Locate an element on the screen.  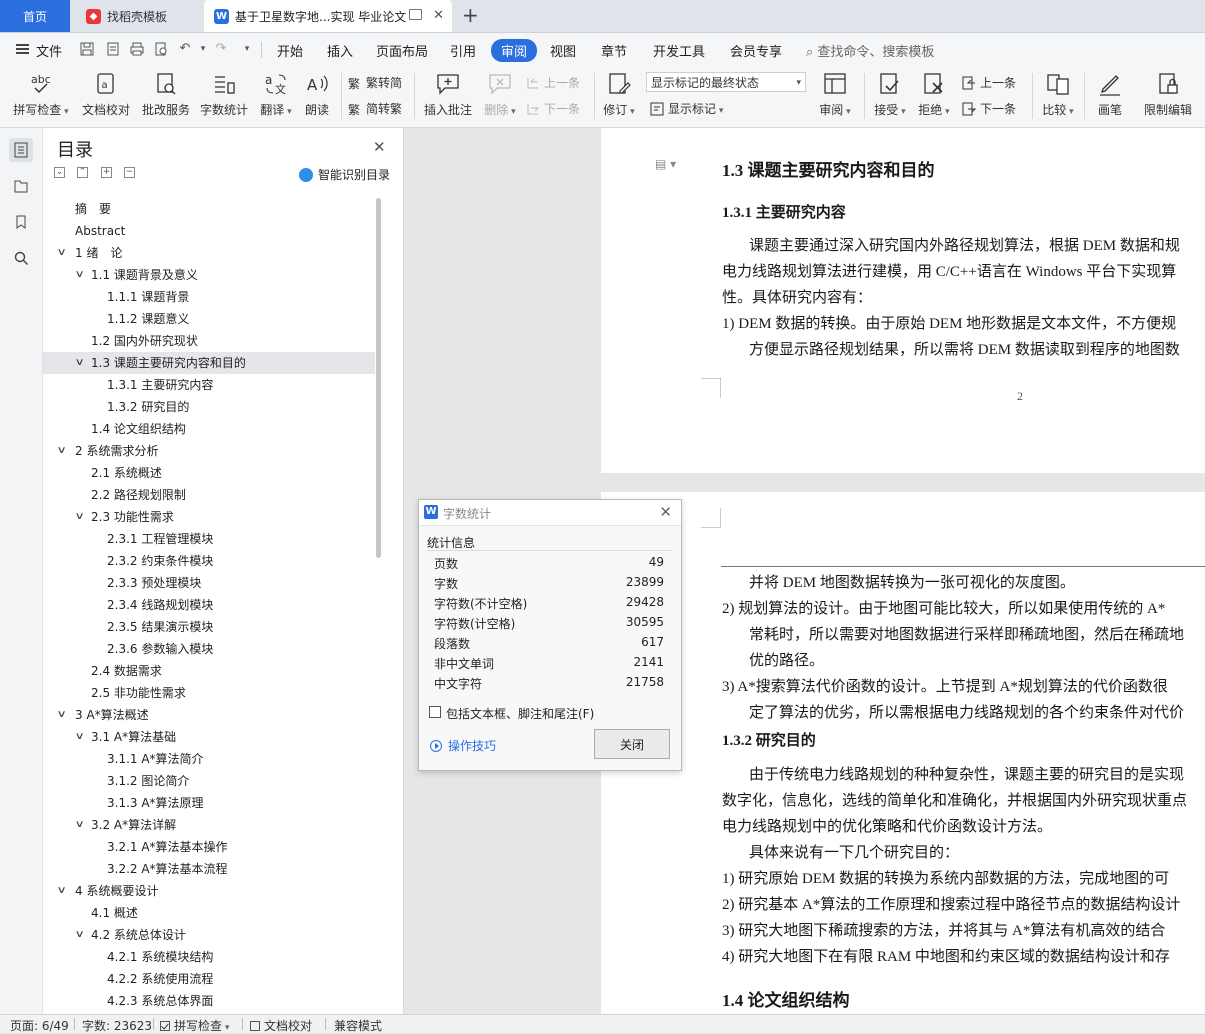
tab-close-icon: ✕ is located at coordinates (438, 15).